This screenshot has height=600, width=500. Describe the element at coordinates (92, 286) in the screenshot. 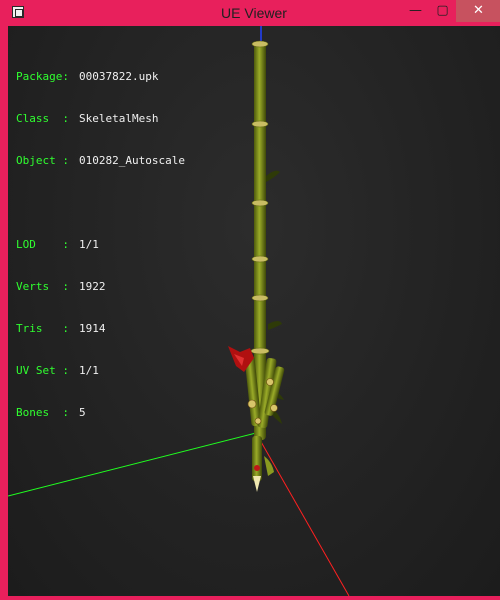

I see `verts-value: 1922` at that location.